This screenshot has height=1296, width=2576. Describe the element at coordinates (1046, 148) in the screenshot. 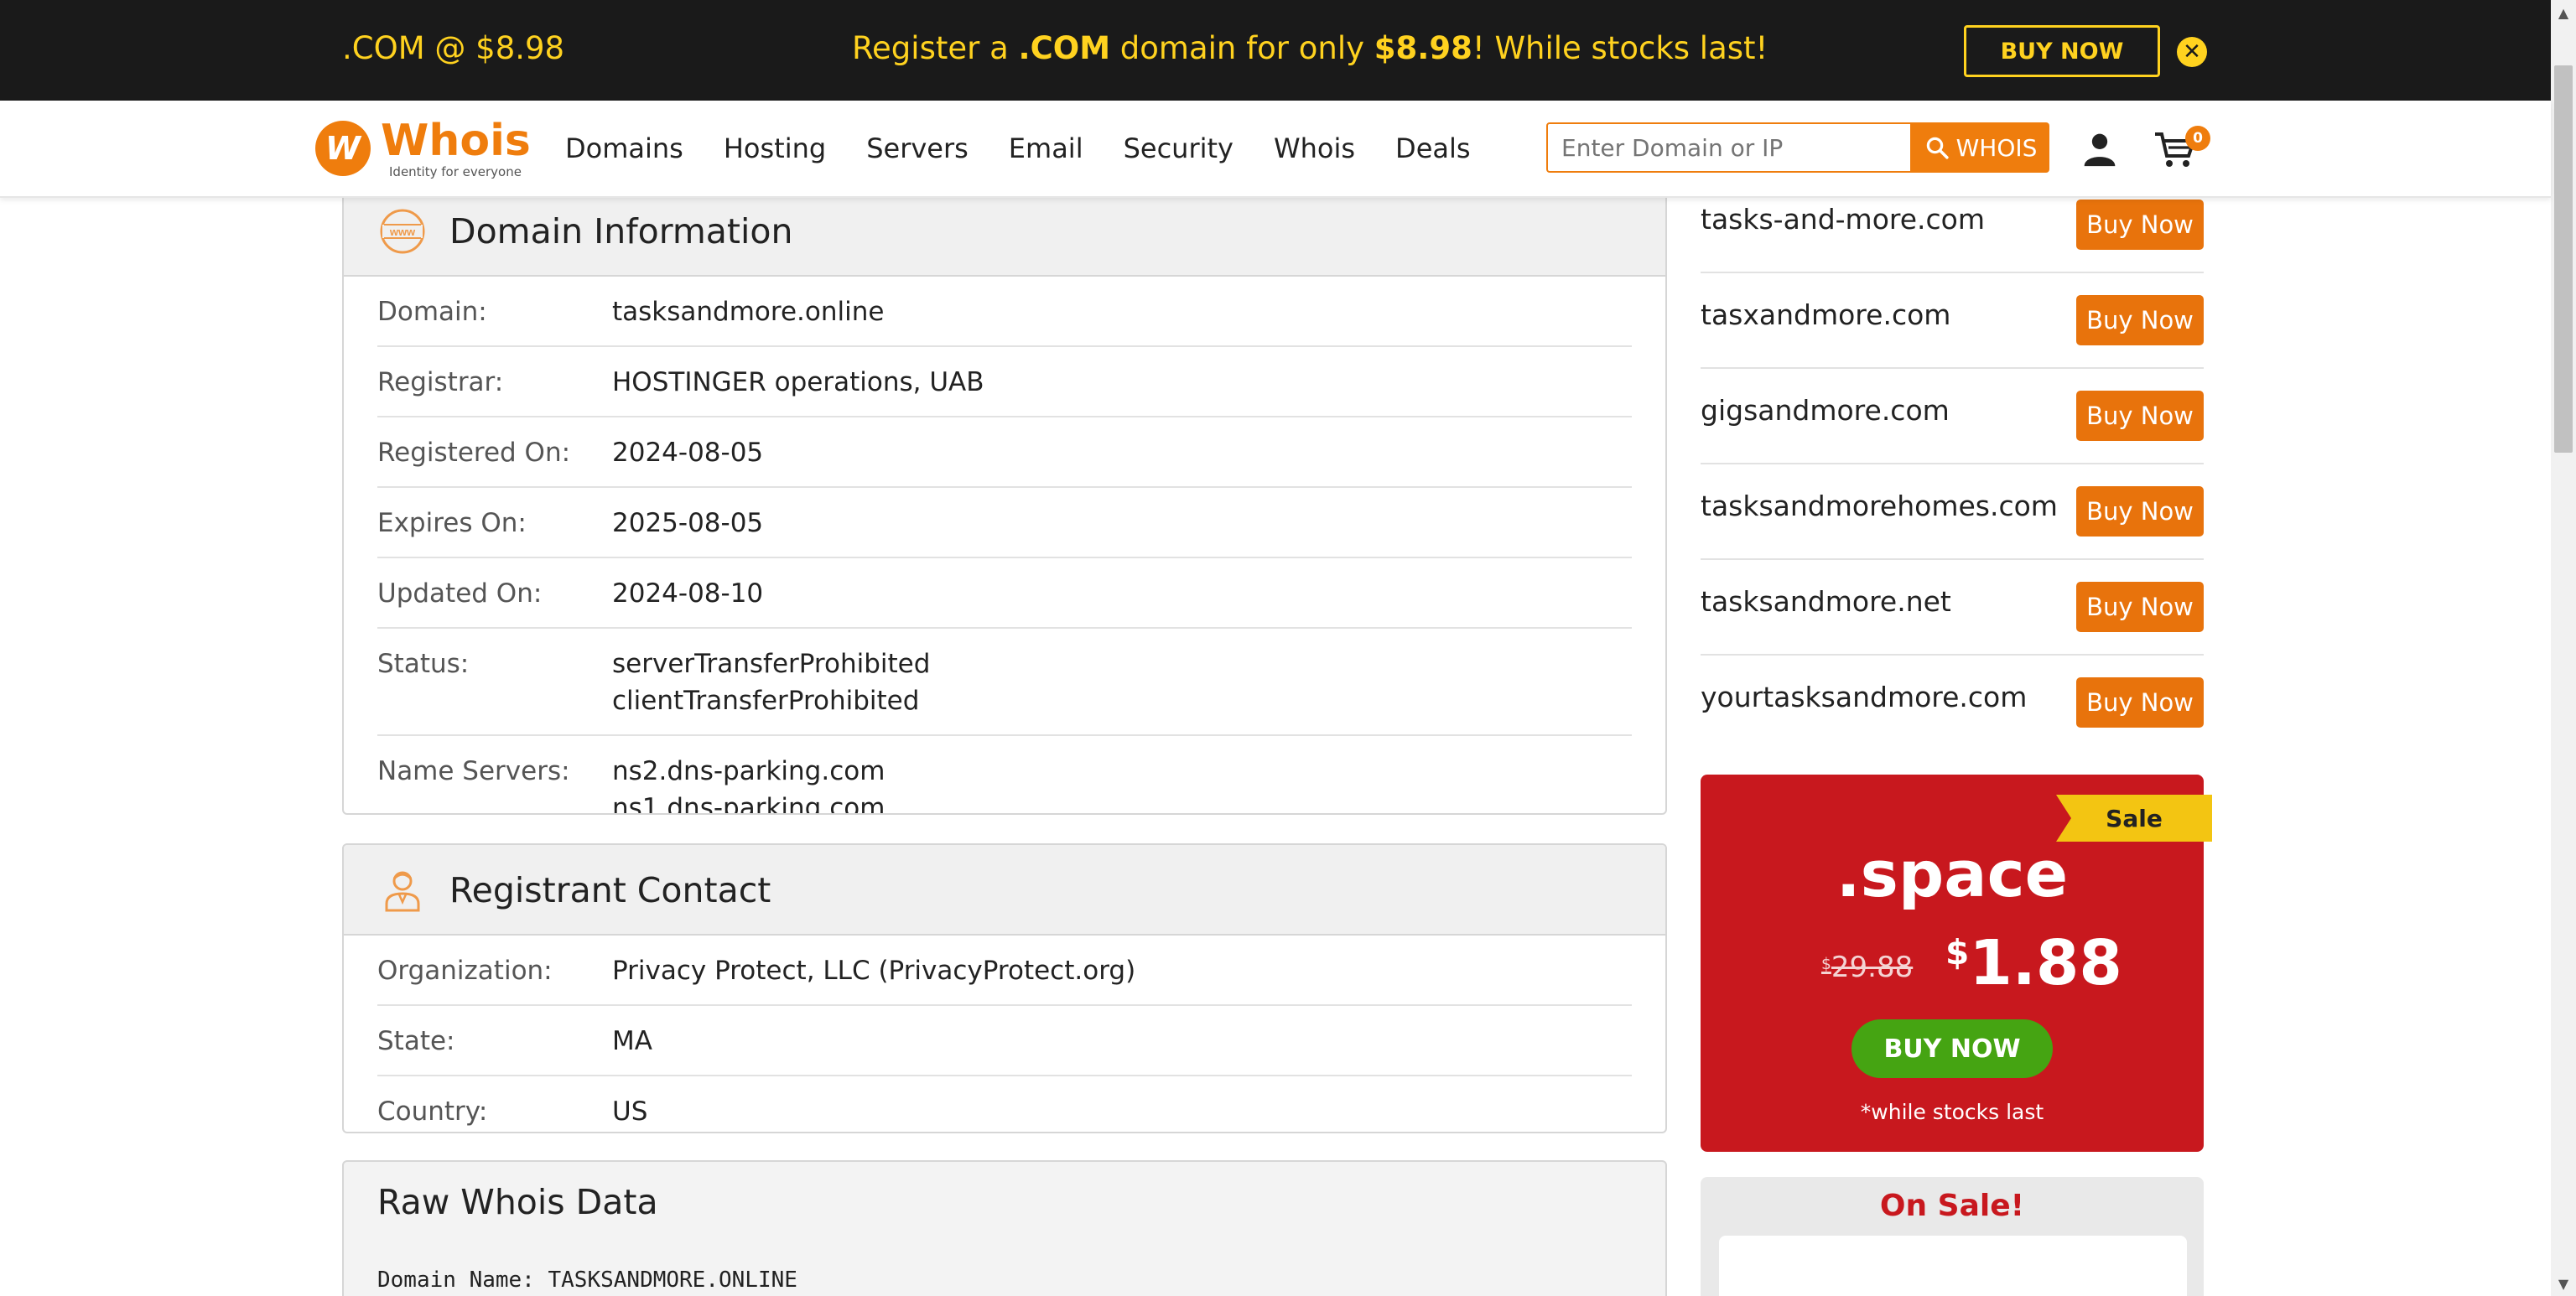

I see `nav-item-email: Email` at that location.